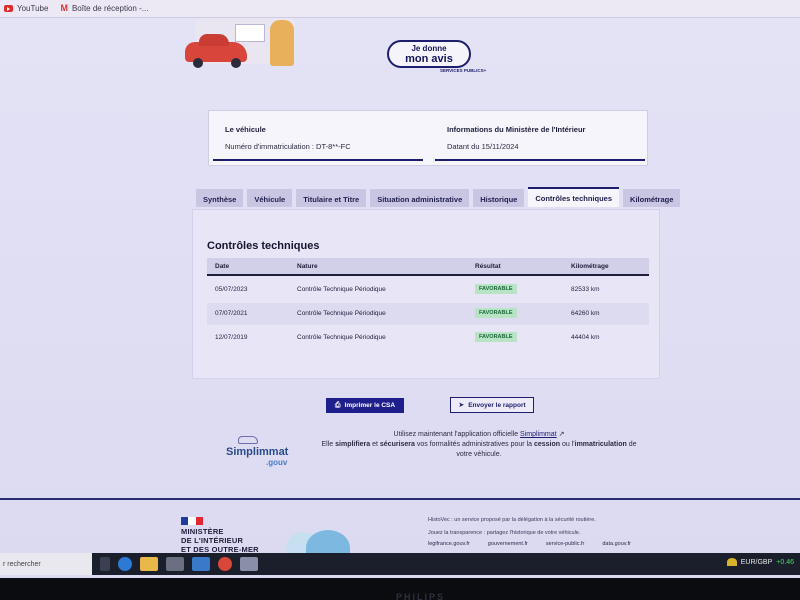 The height and width of the screenshot is (600, 800). What do you see at coordinates (516, 129) in the screenshot?
I see `ministry-card-title: Informations du Ministère de l'Intérieur` at bounding box center [516, 129].